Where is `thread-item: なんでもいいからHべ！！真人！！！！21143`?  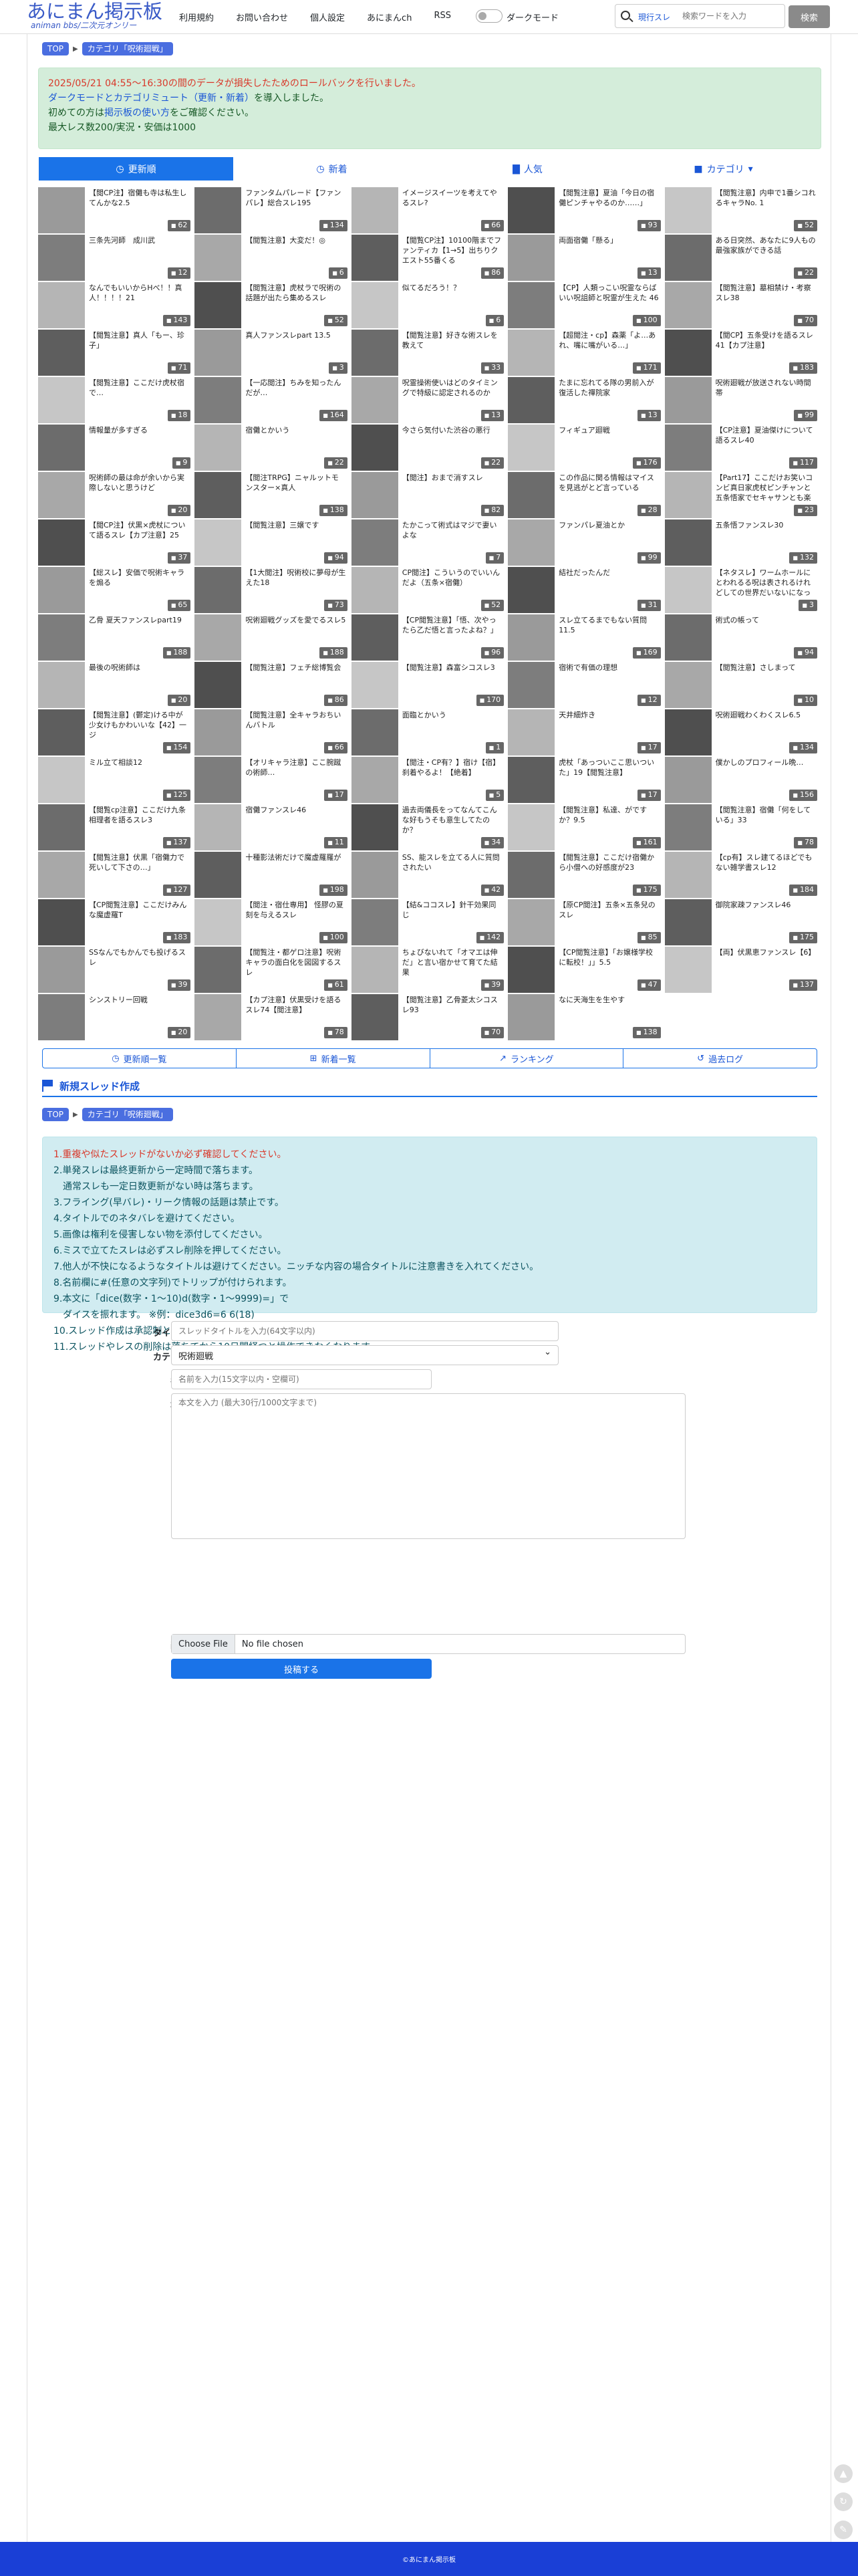 thread-item: なんでもいいからHべ！！真人！！！！21143 is located at coordinates (116, 305).